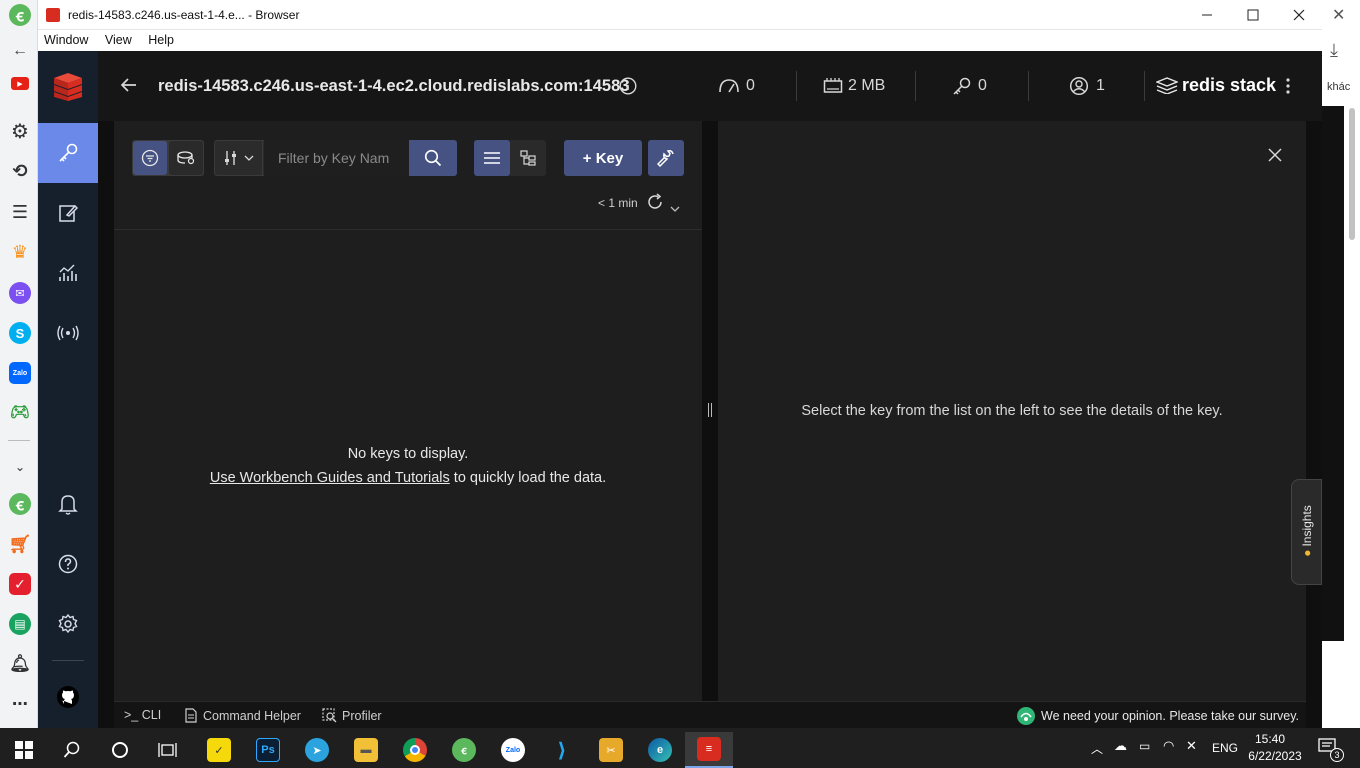 This screenshot has height=768, width=1360. Describe the element at coordinates (161, 40) in the screenshot. I see `menu-help: Help` at that location.